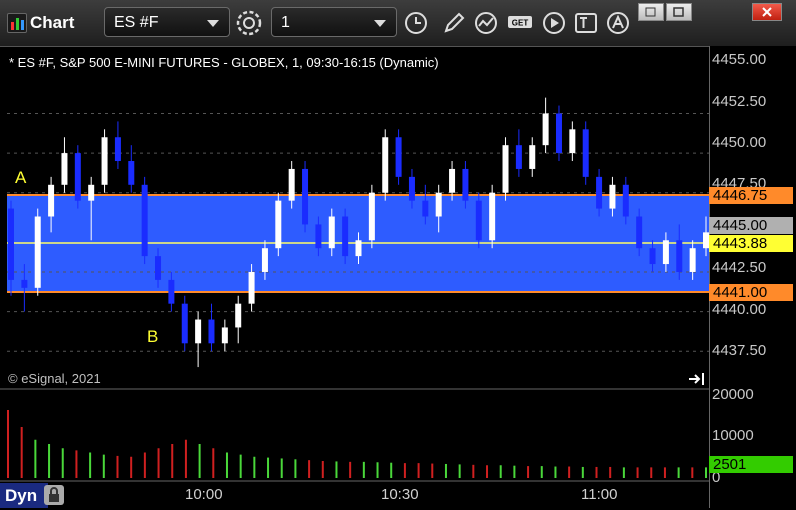 Image resolution: width=796 pixels, height=510 pixels. Describe the element at coordinates (739, 267) in the screenshot. I see `price-tick: 4442.50` at that location.